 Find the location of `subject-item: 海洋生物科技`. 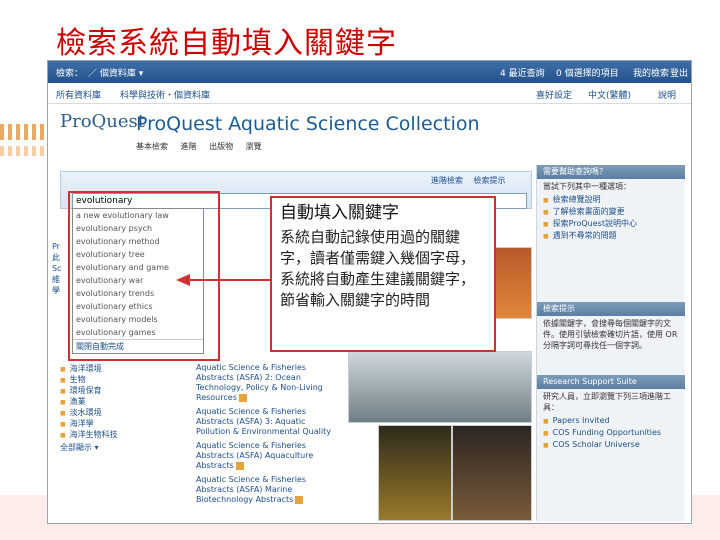

subject-item: 海洋生物科技 is located at coordinates (89, 434).